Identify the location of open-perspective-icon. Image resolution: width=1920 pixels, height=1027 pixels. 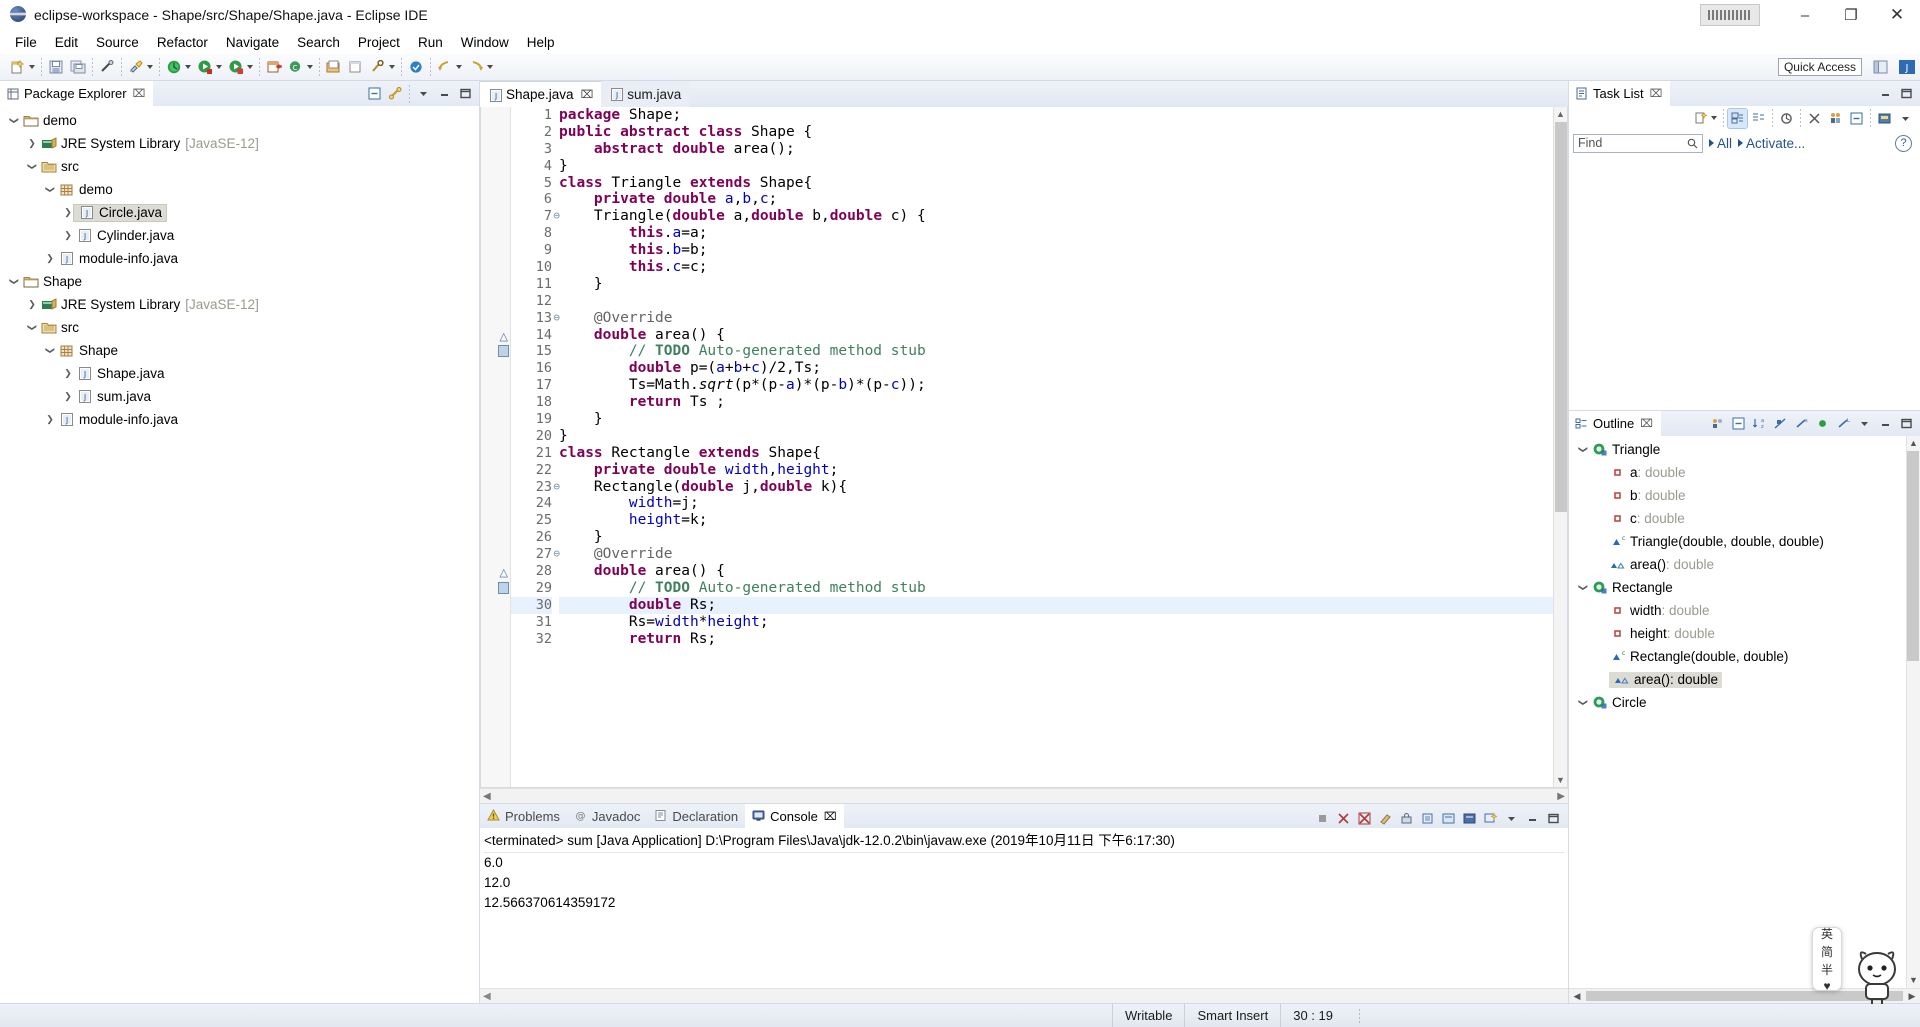
(1881, 67).